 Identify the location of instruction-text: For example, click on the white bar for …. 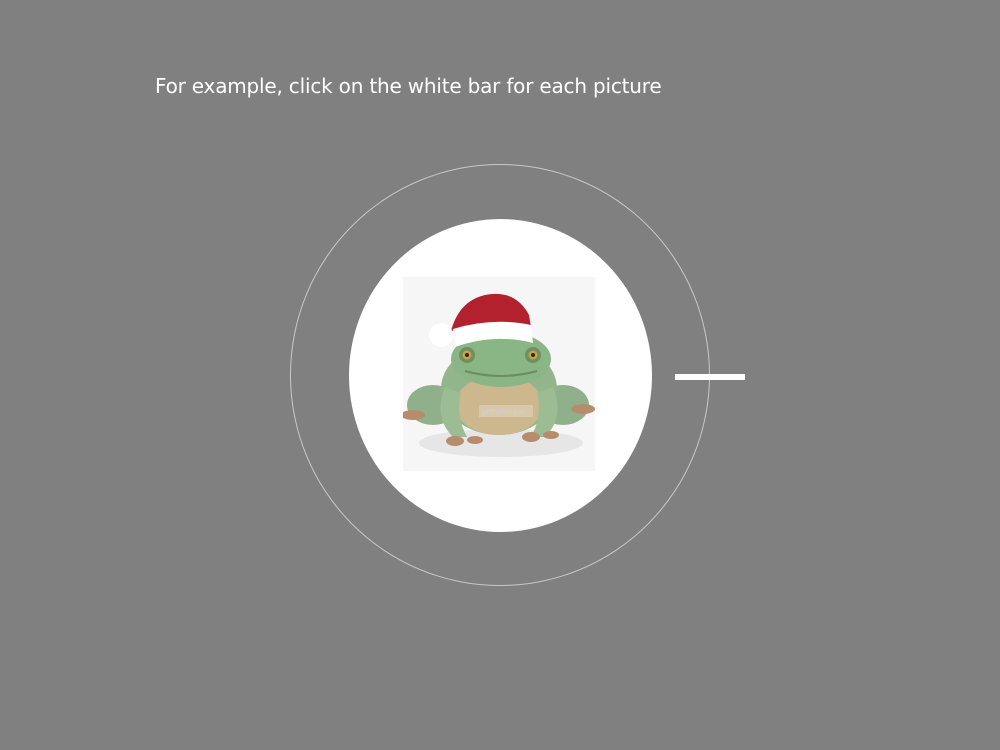
(408, 86).